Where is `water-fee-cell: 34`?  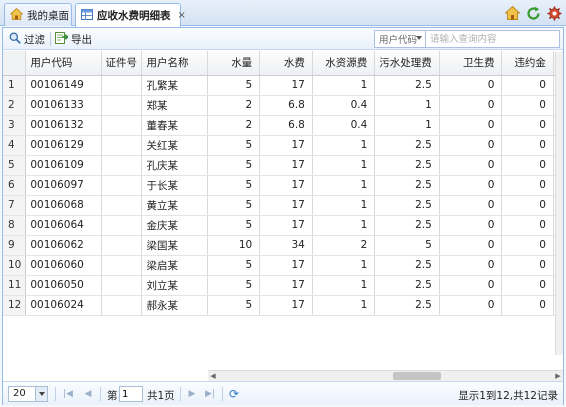 water-fee-cell: 34 is located at coordinates (286, 245).